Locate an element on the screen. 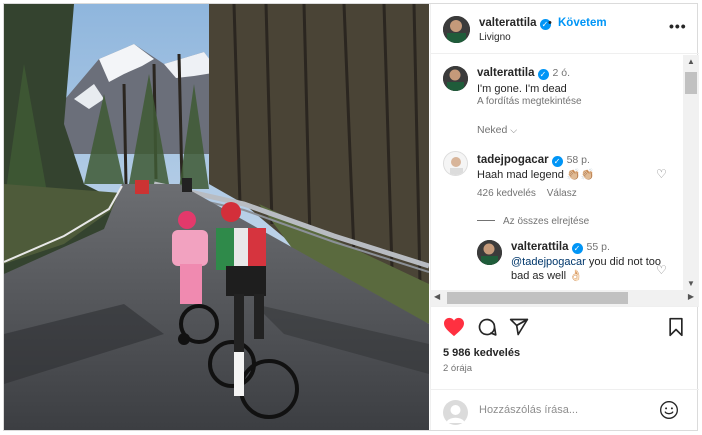 Image resolution: width=702 pixels, height=435 pixels. share-icon is located at coordinates (519, 328).